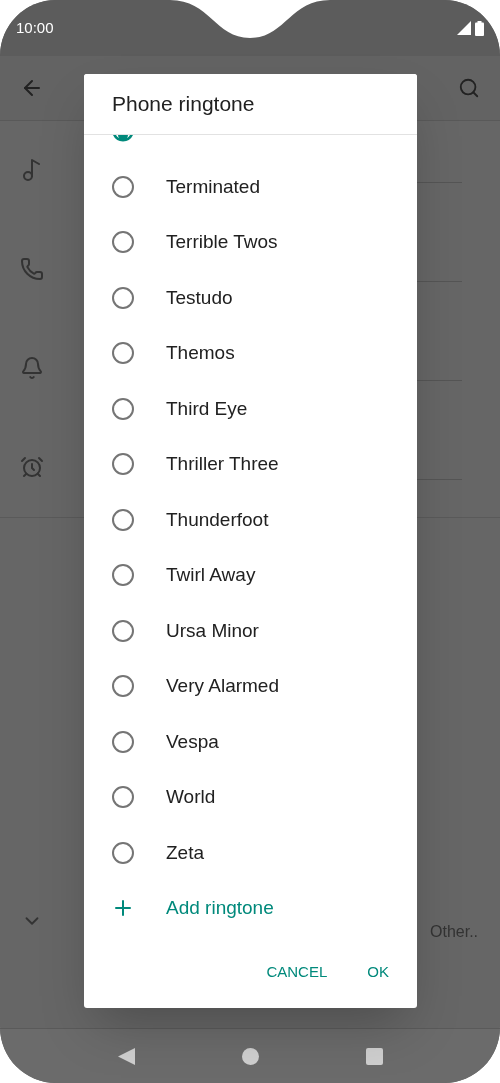 This screenshot has width=500, height=1083. Describe the element at coordinates (250, 520) in the screenshot. I see `ringtone-option: Thunderfoot` at that location.